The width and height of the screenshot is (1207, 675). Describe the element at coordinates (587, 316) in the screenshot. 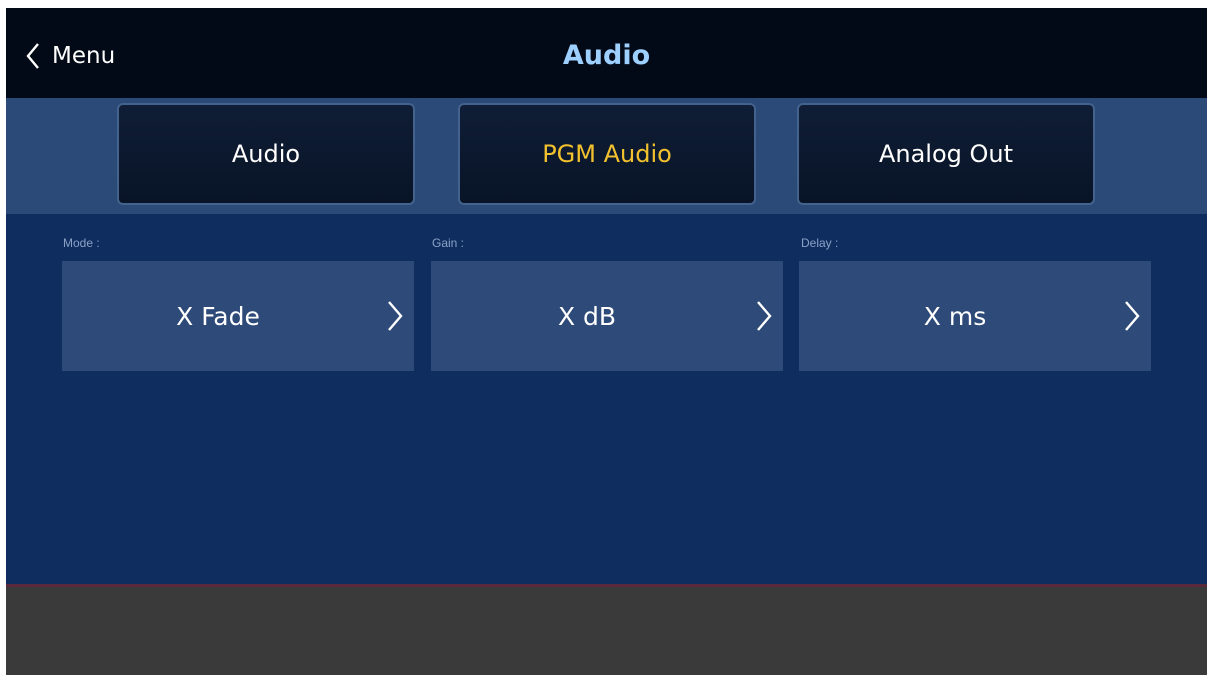

I see `gain-value: X dB` at that location.